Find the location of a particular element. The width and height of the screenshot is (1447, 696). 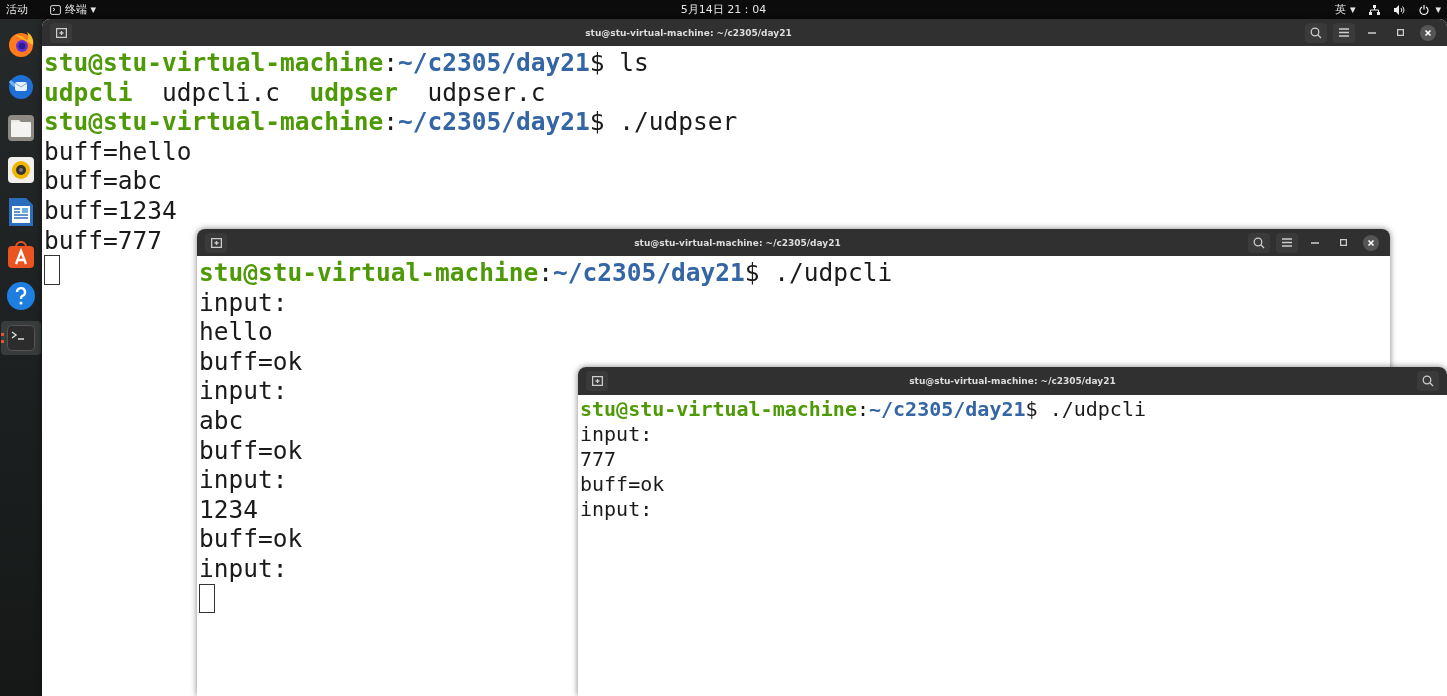

terminal-line: abc is located at coordinates (221, 420).